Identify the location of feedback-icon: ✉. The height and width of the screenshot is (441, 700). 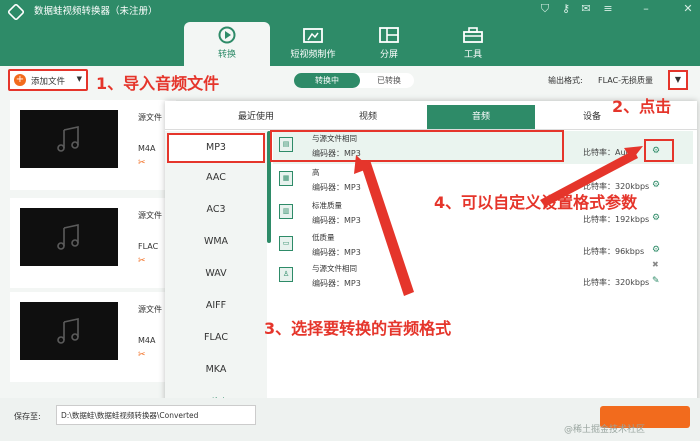
(586, 8).